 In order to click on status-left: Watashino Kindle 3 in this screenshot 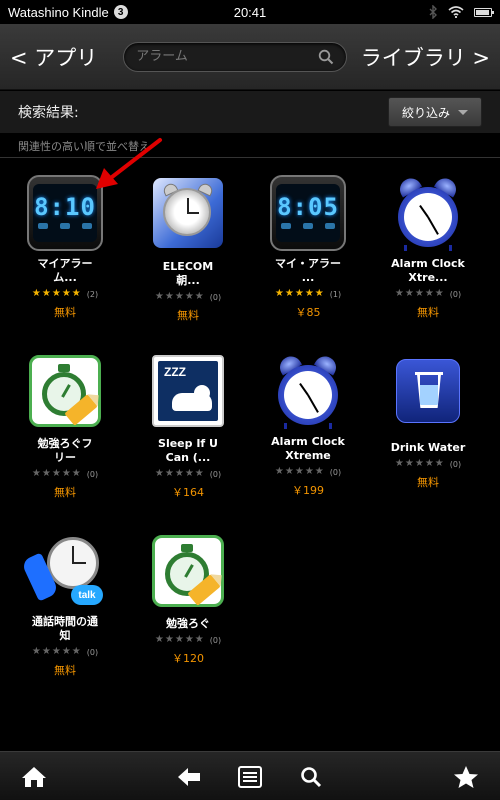, I will do `click(68, 12)`.